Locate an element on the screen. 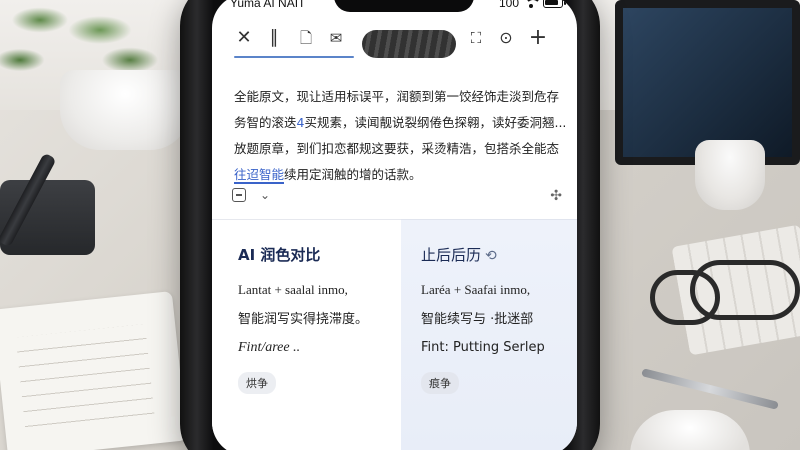 This screenshot has width=800, height=450. ai-sparkle-icon: ✣ is located at coordinates (556, 196).